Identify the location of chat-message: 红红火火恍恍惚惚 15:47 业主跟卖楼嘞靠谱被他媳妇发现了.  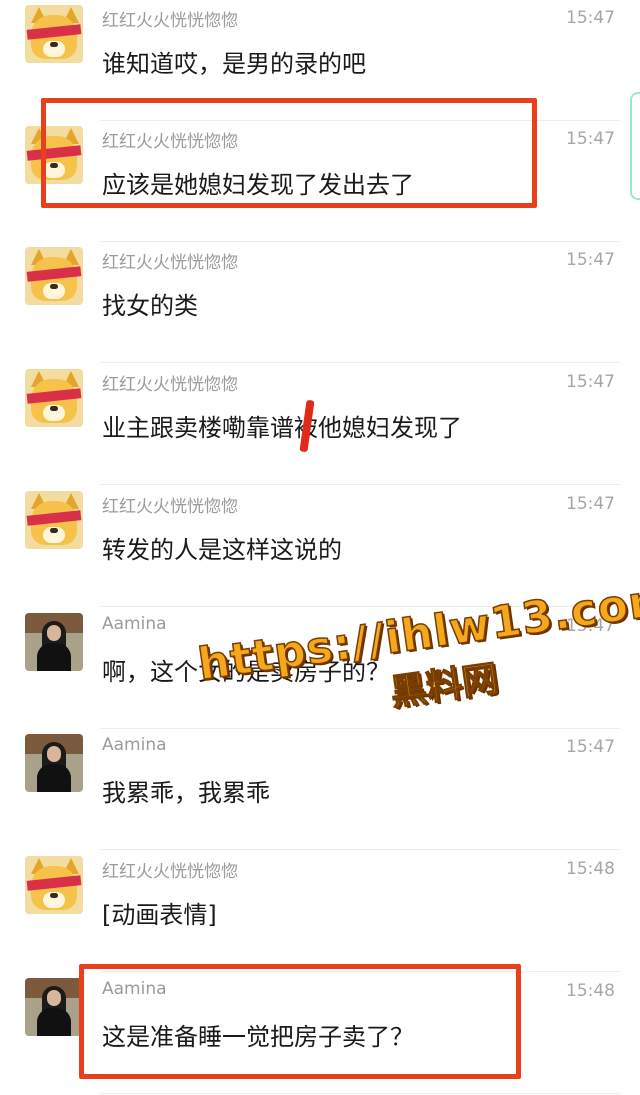
(320, 424).